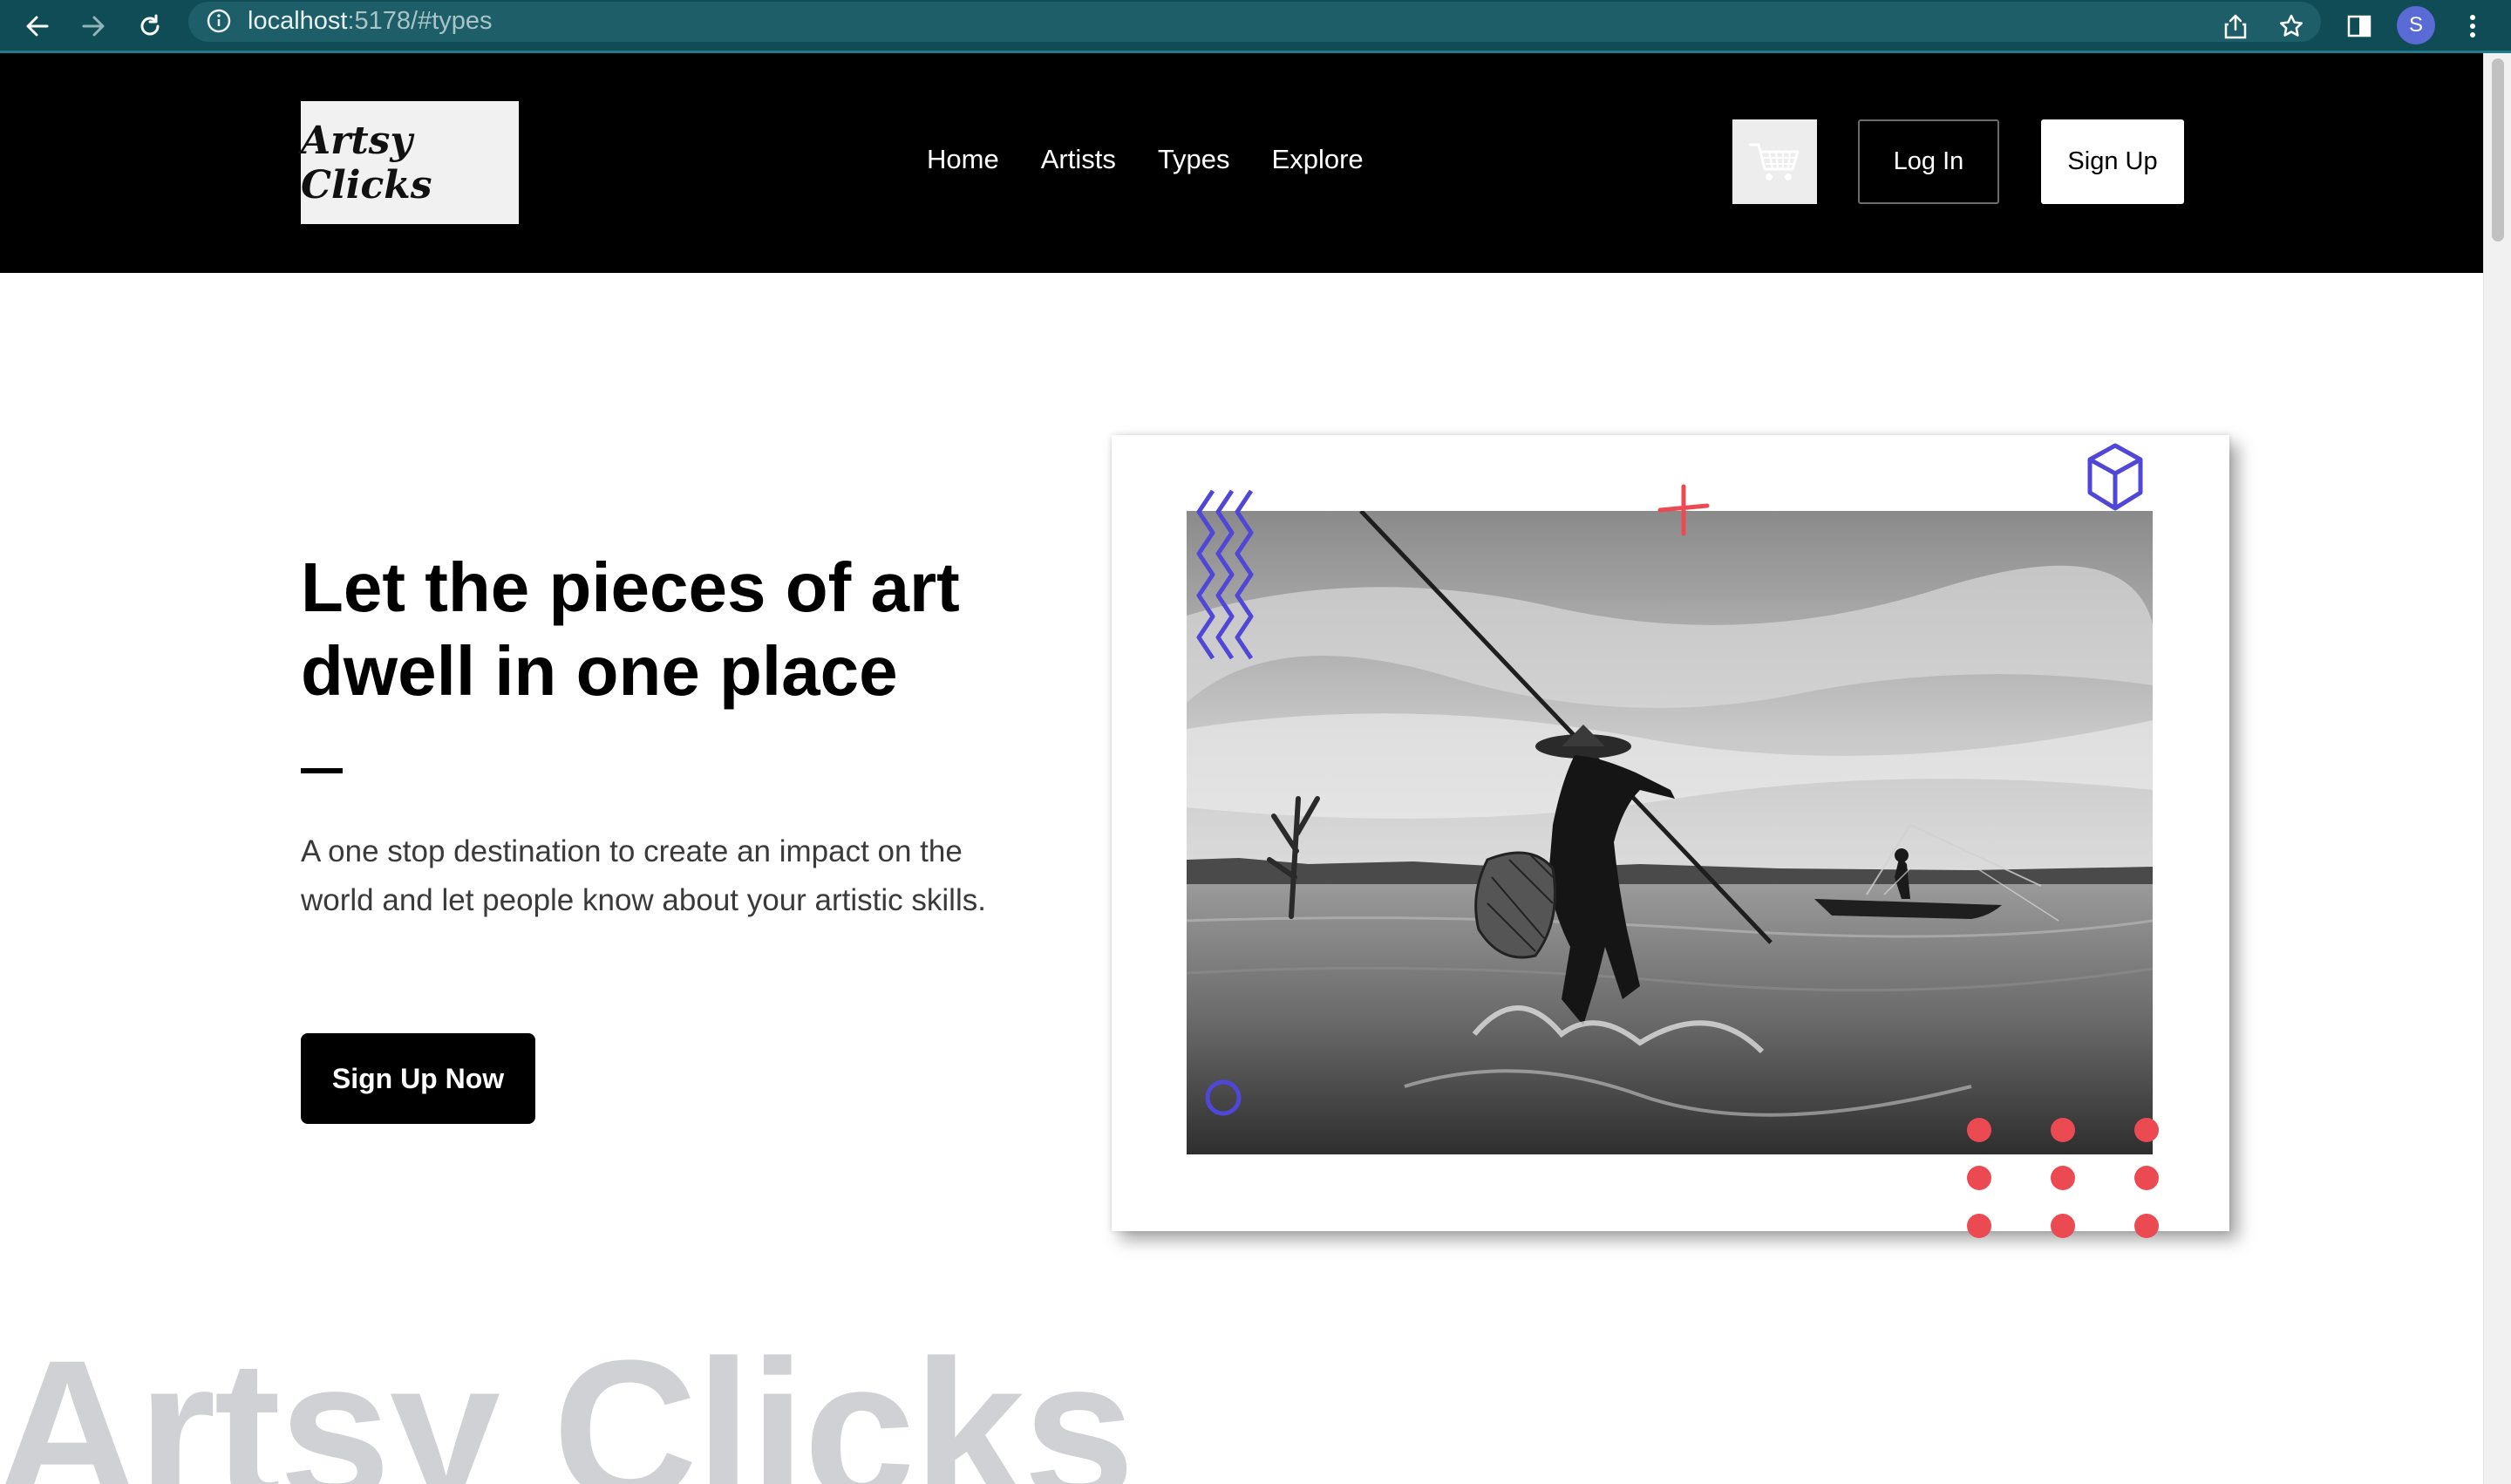 This screenshot has width=2511, height=1484. Describe the element at coordinates (567, 1401) in the screenshot. I see `brand-watermark: Artsy Clicks` at that location.